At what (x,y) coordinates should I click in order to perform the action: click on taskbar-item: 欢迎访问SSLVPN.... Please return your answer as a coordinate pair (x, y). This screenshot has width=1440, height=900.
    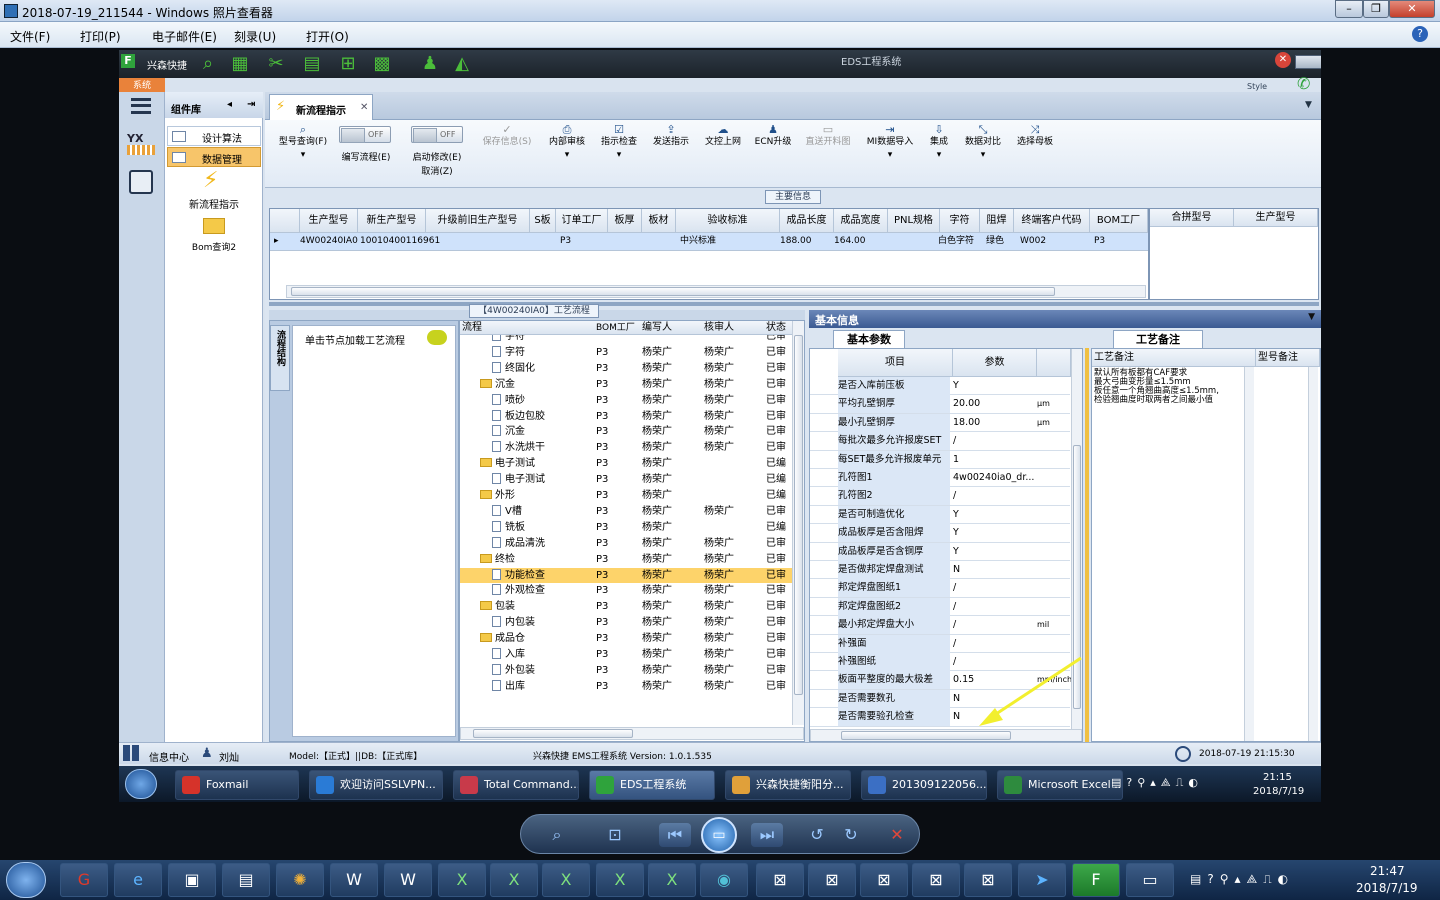
    Looking at the image, I should click on (376, 785).